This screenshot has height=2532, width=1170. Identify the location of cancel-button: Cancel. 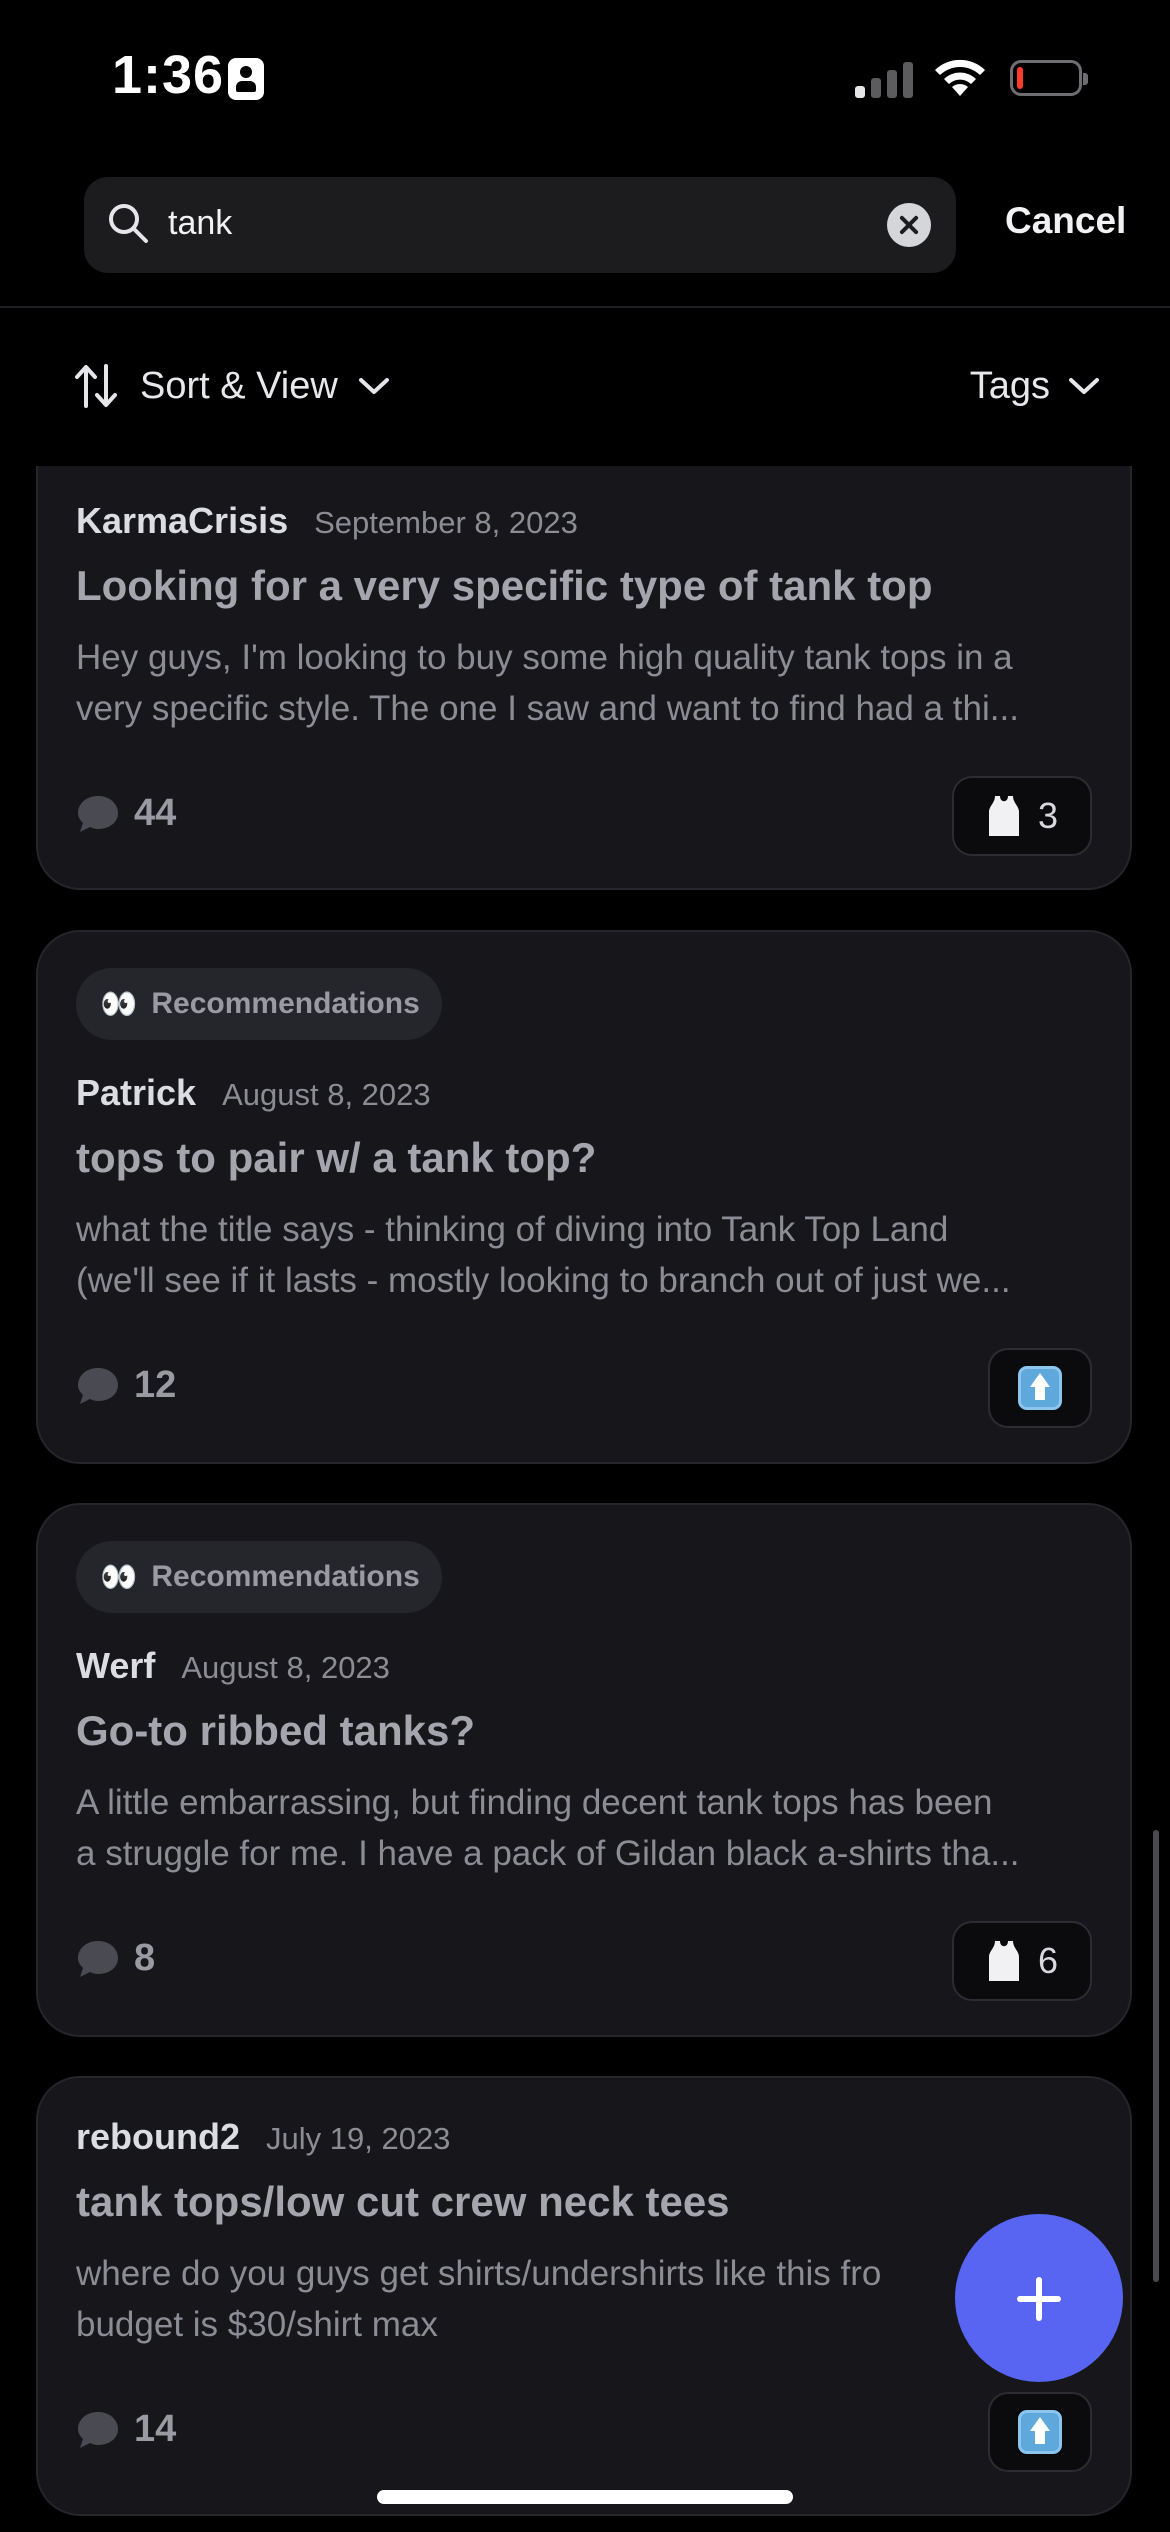
(1065, 221).